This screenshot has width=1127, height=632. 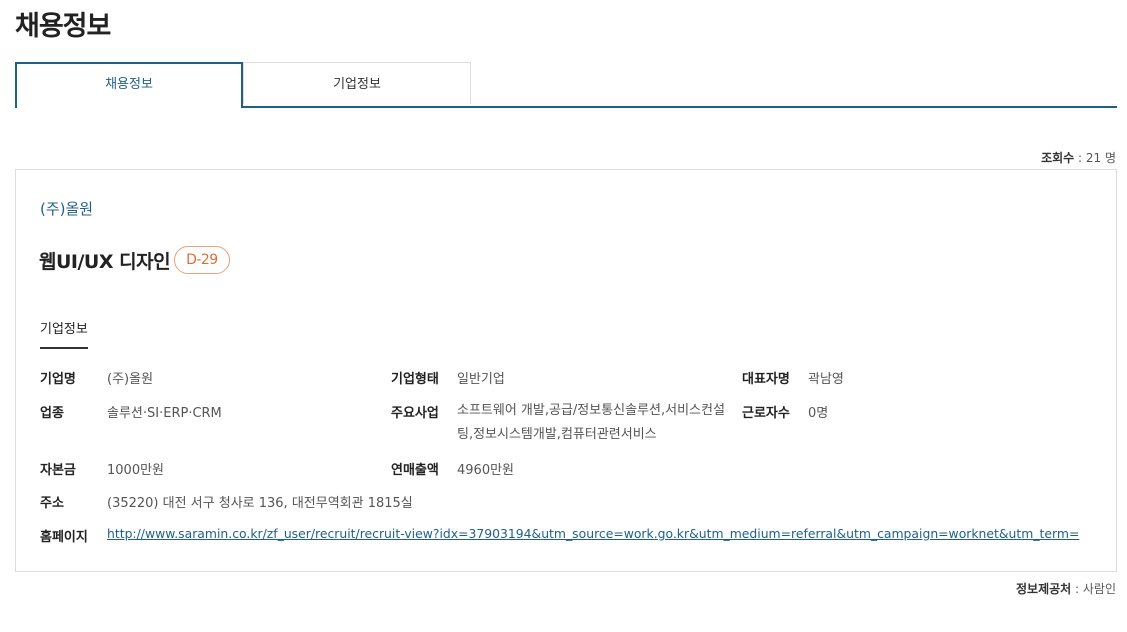 I want to click on field-label-employees: 근로자수, so click(x=766, y=413).